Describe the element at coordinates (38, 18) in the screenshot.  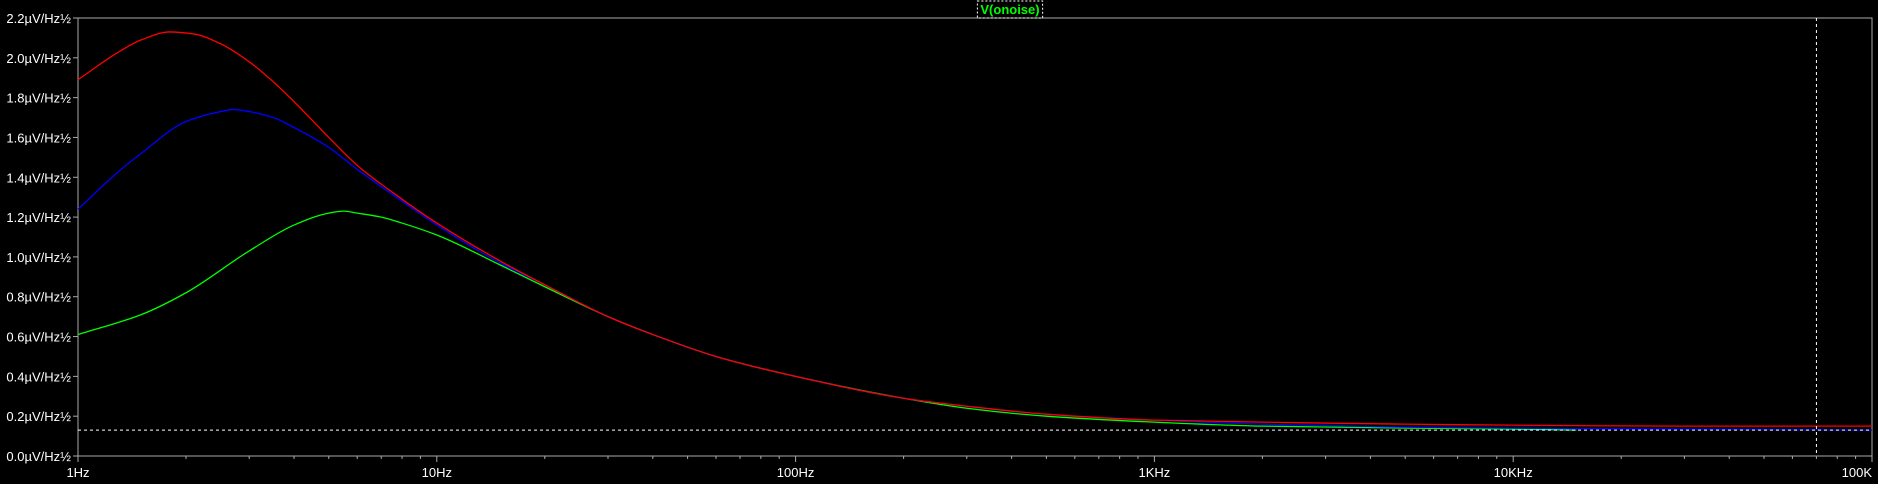
I see `y-tick-label: 2.2µV/Hz½` at that location.